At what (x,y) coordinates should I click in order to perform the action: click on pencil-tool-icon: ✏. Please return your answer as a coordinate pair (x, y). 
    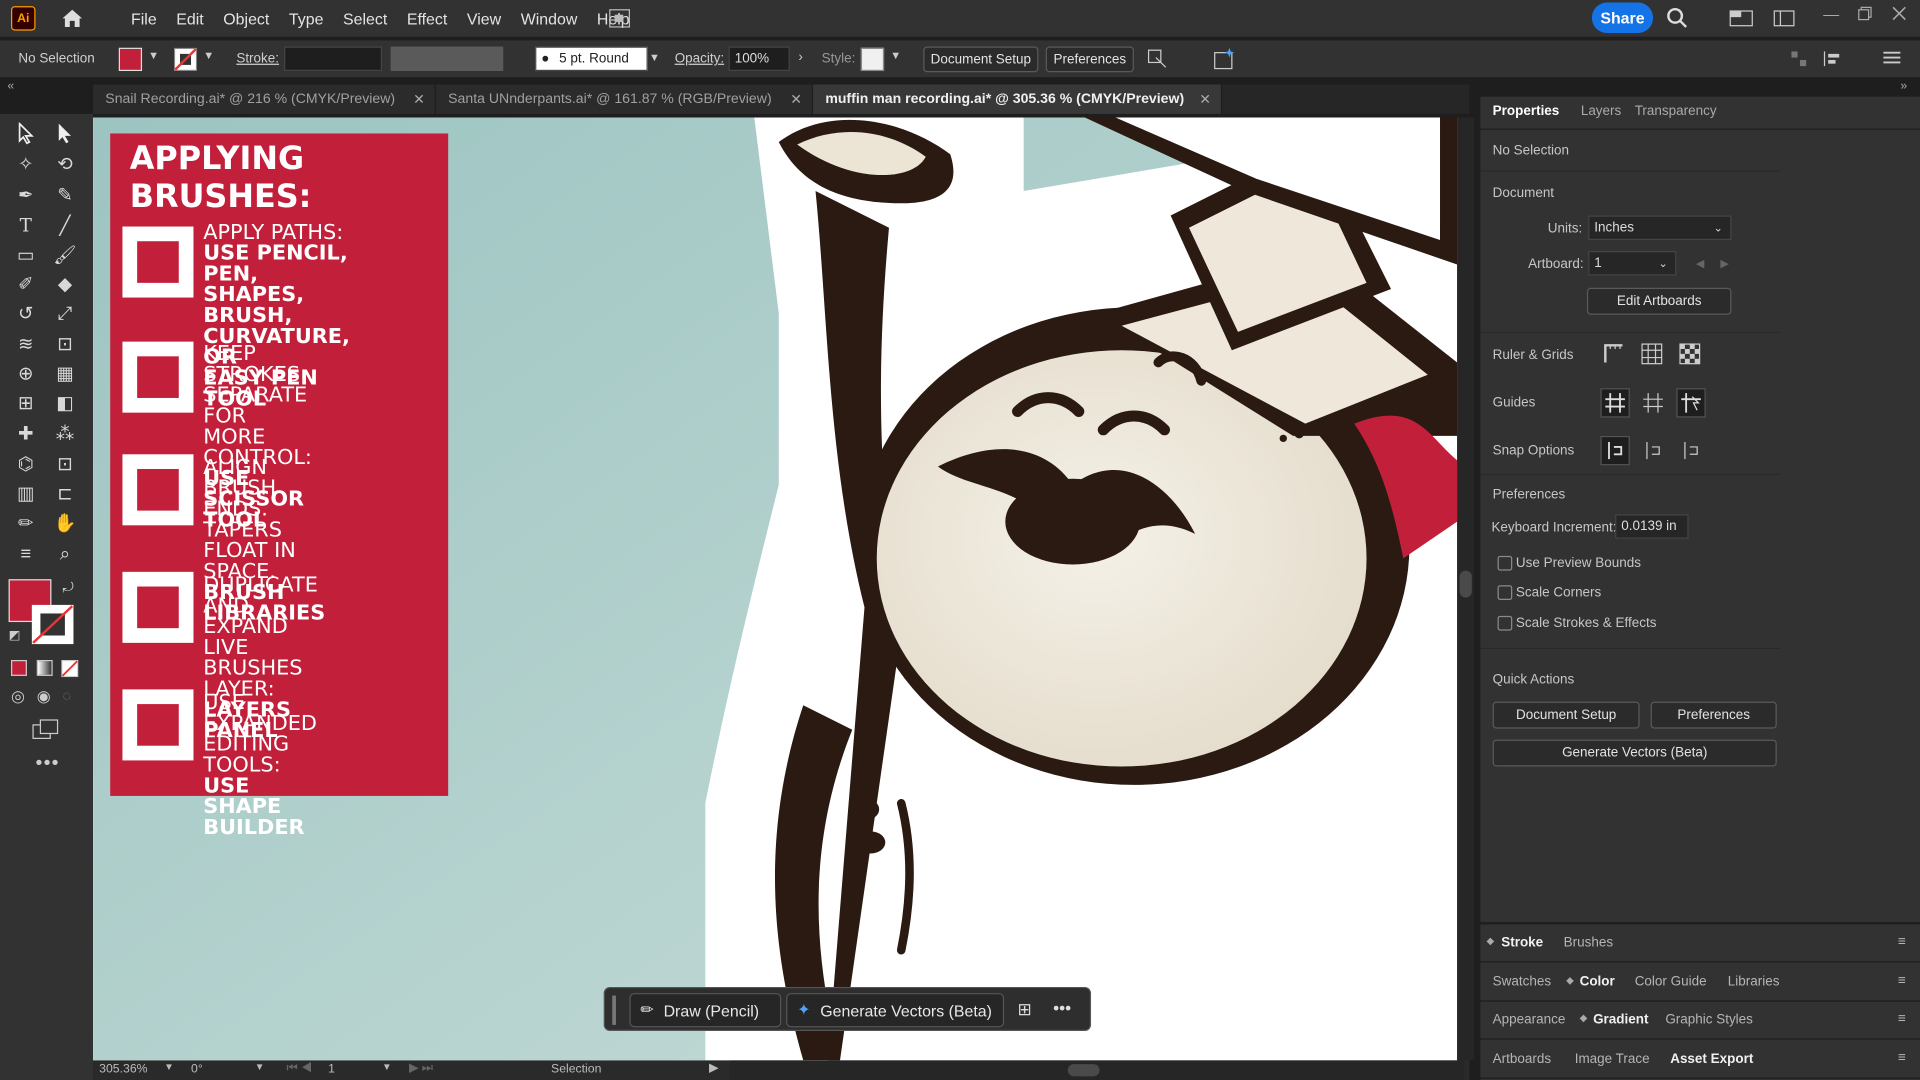
    Looking at the image, I should click on (25, 522).